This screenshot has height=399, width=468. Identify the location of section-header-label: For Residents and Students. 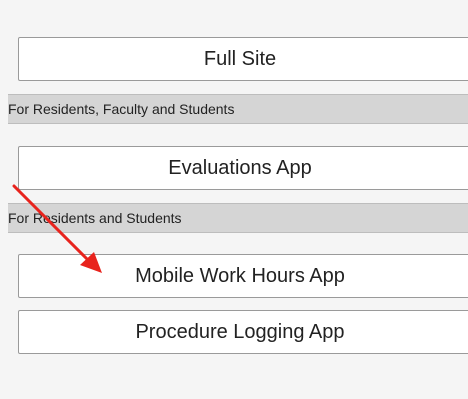
(95, 218).